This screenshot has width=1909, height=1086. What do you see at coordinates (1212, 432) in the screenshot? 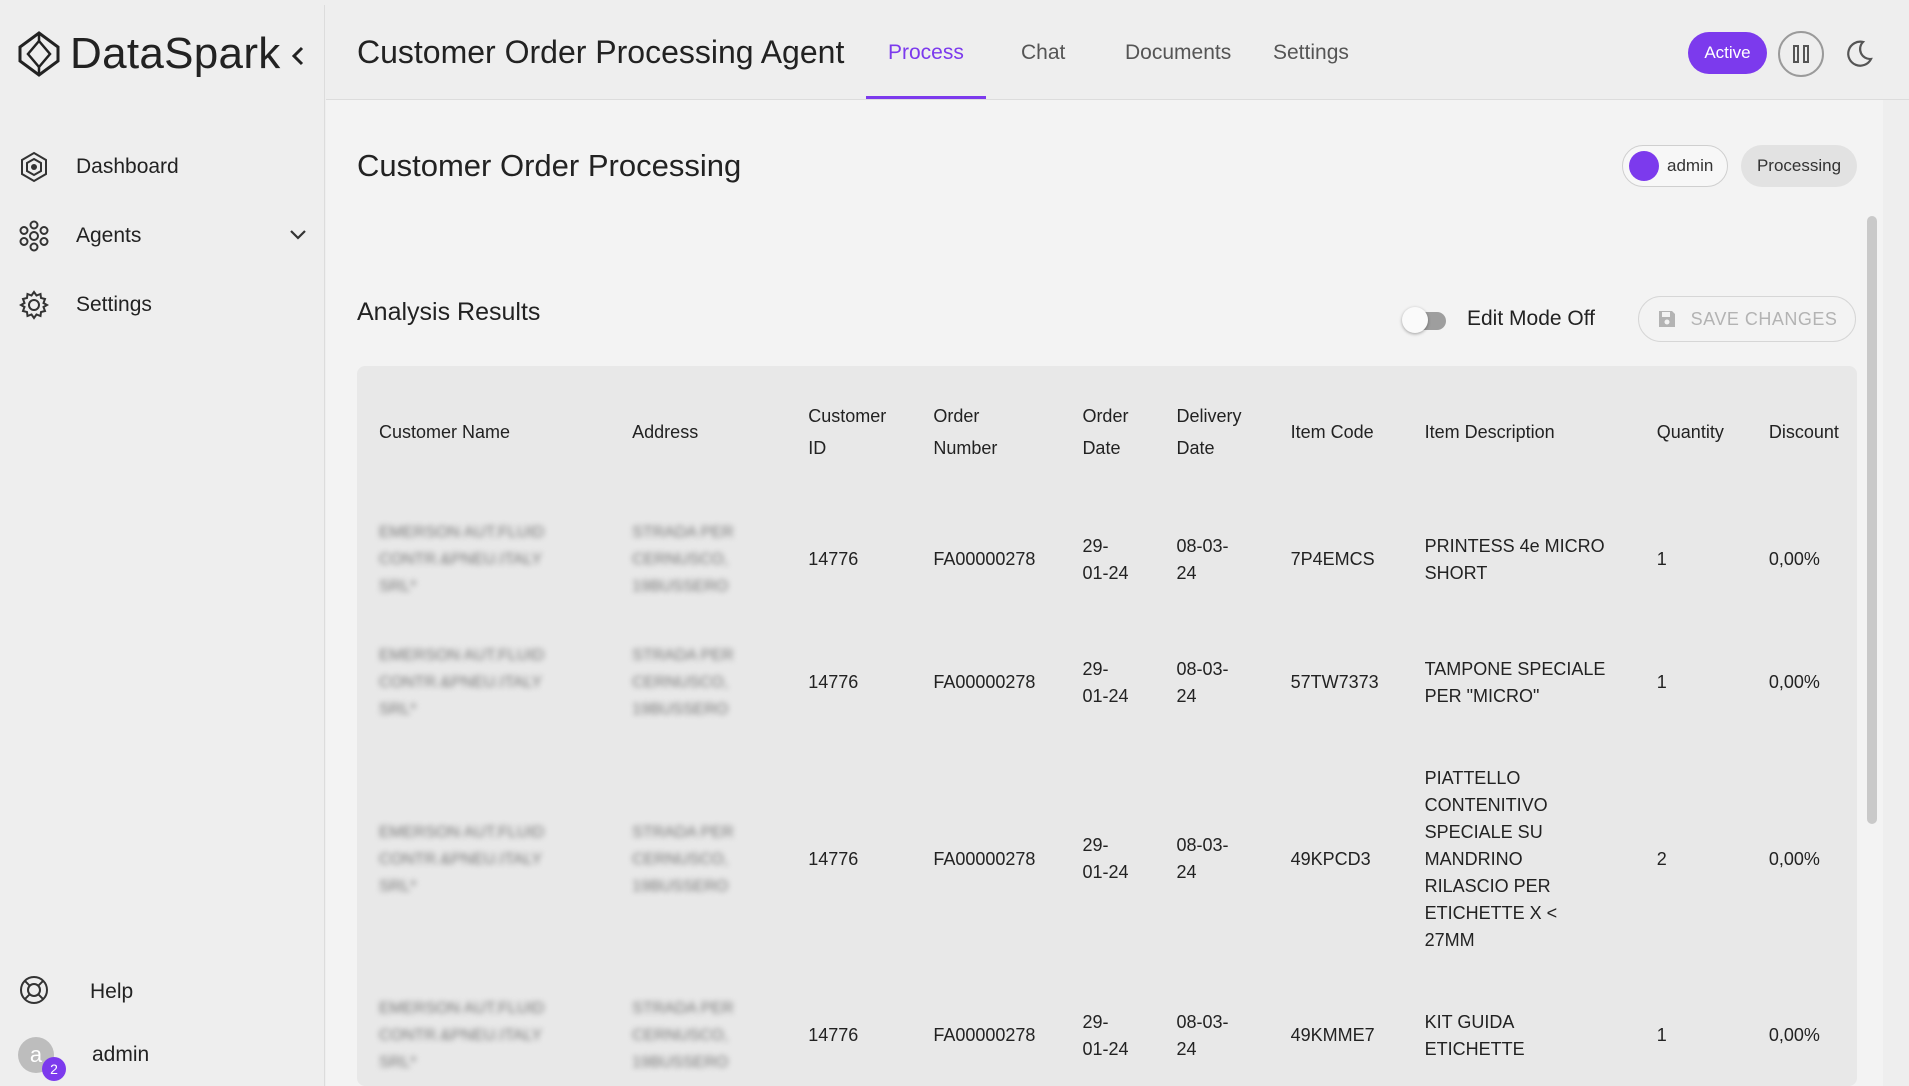
I see `column-header-delivery-date: Delivery Date` at bounding box center [1212, 432].